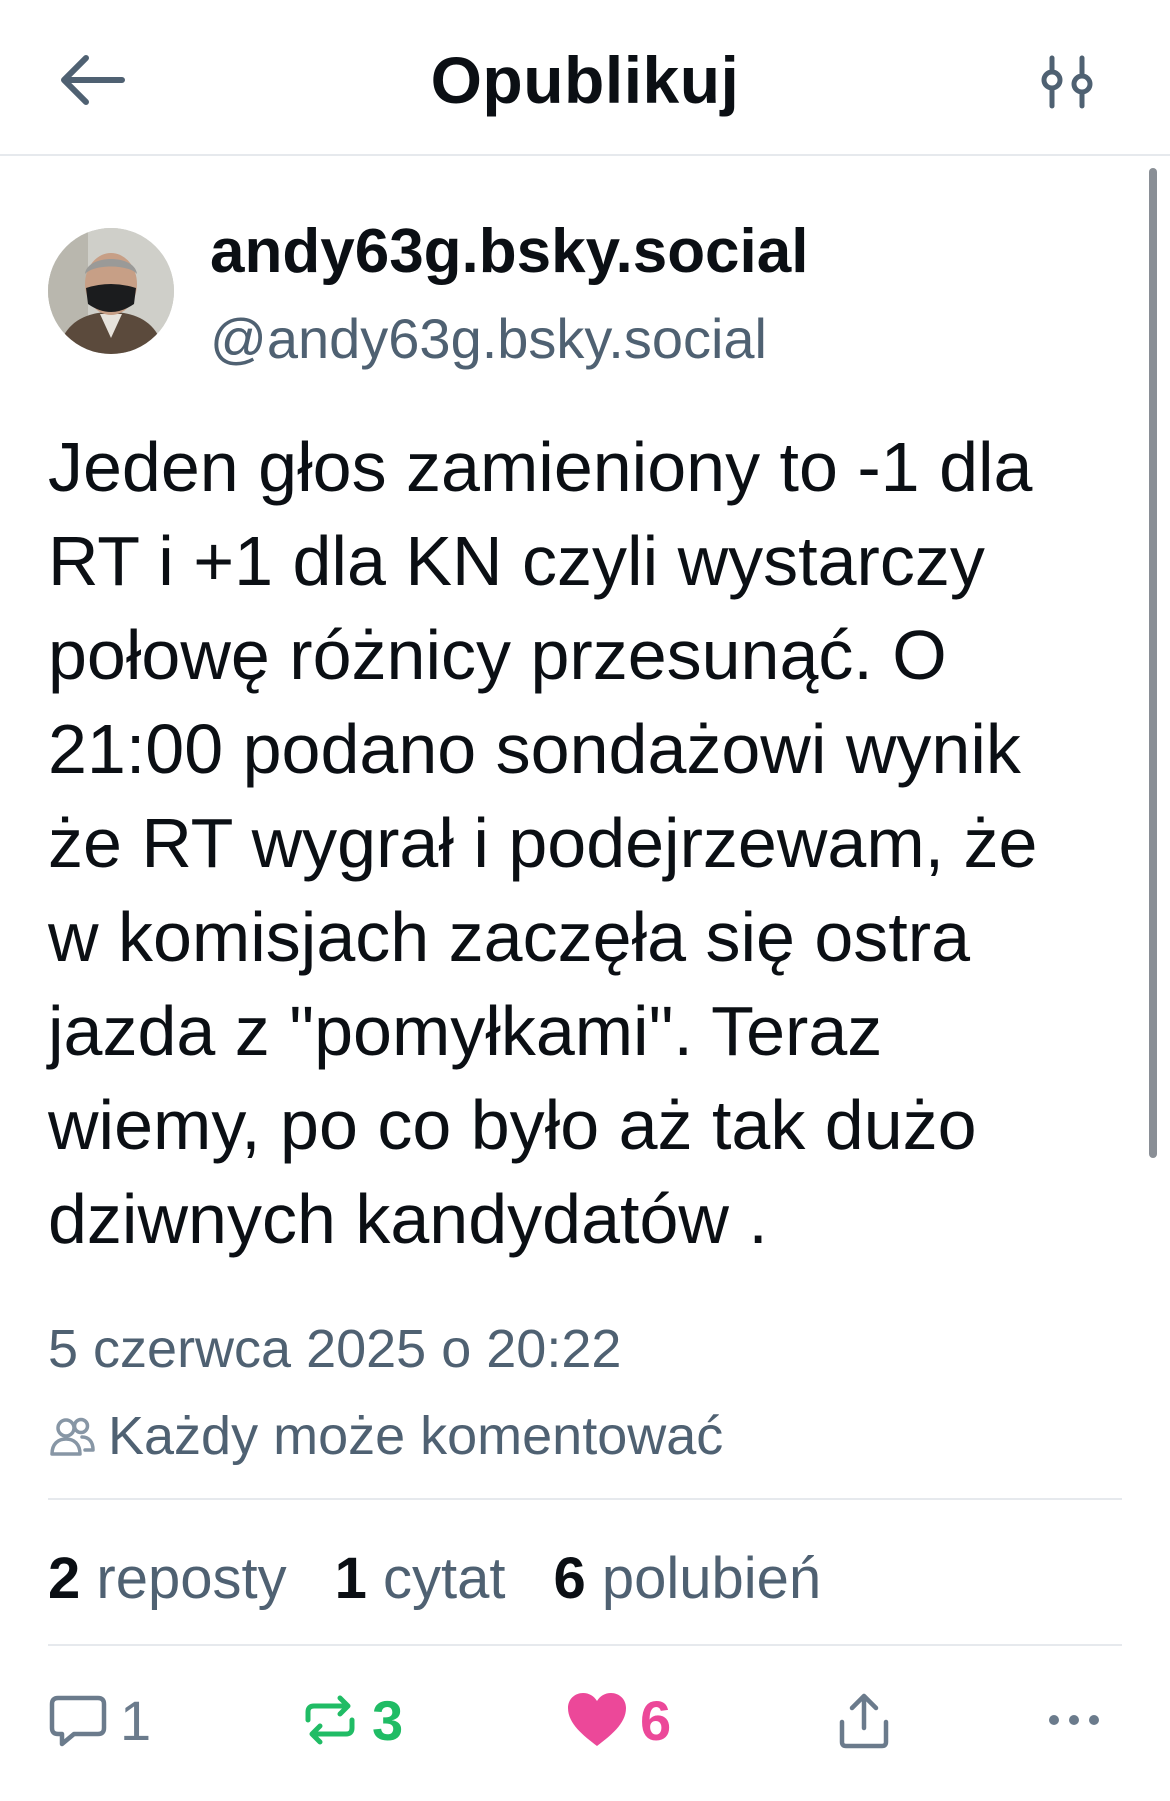  Describe the element at coordinates (1153, 663) in the screenshot. I see `scrollbar` at that location.